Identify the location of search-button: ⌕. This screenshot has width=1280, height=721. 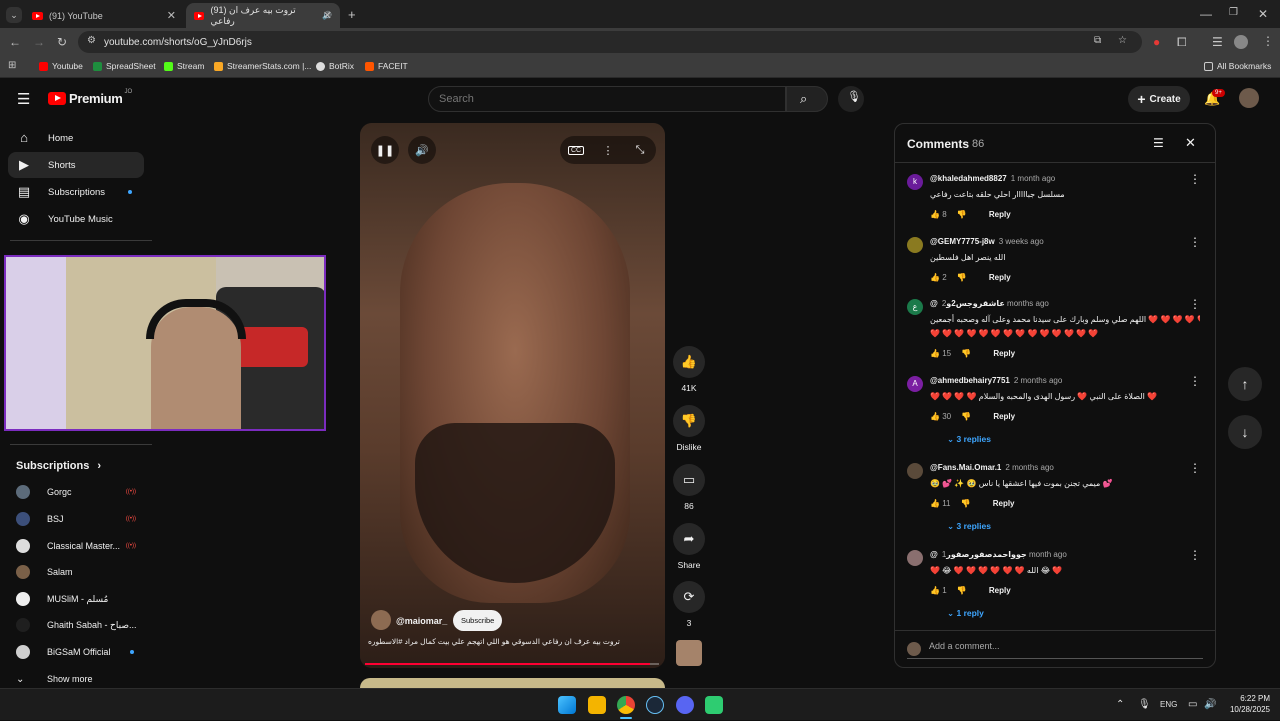
(807, 99).